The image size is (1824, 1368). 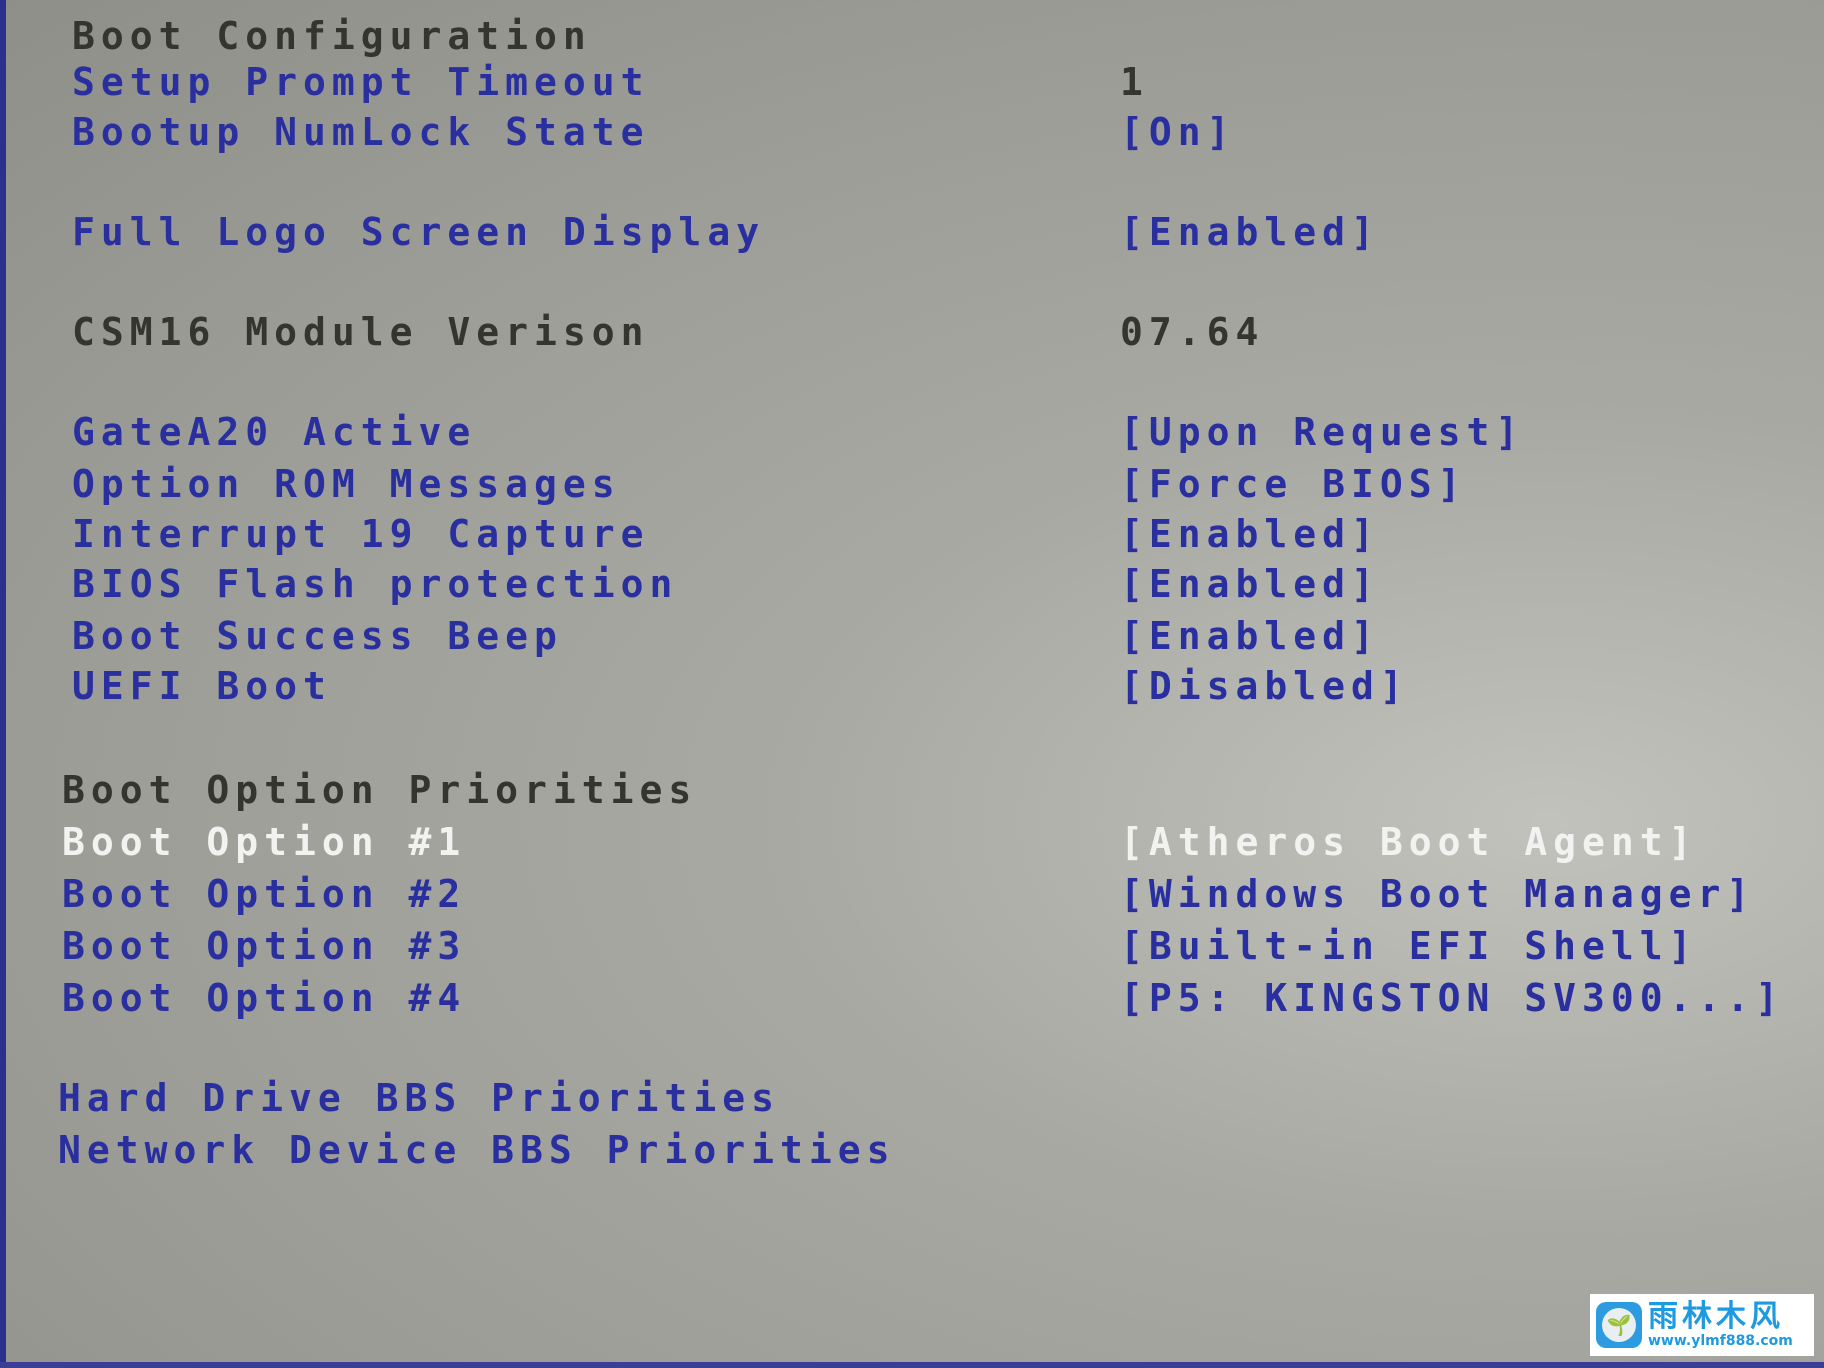 I want to click on bottom-border, so click(x=912, y=1365).